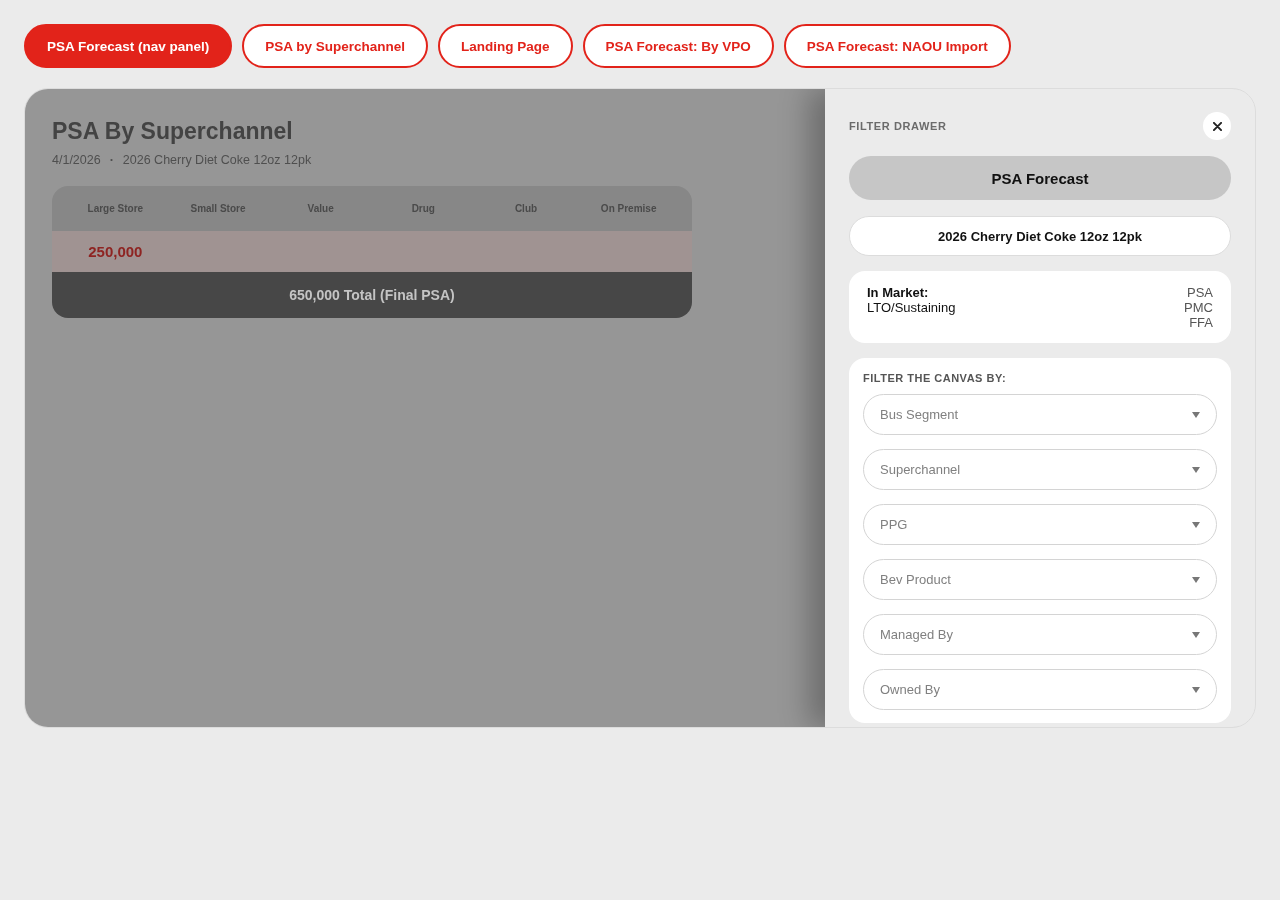 The image size is (1280, 900). What do you see at coordinates (1040, 469) in the screenshot?
I see `select-field: Superchannel` at bounding box center [1040, 469].